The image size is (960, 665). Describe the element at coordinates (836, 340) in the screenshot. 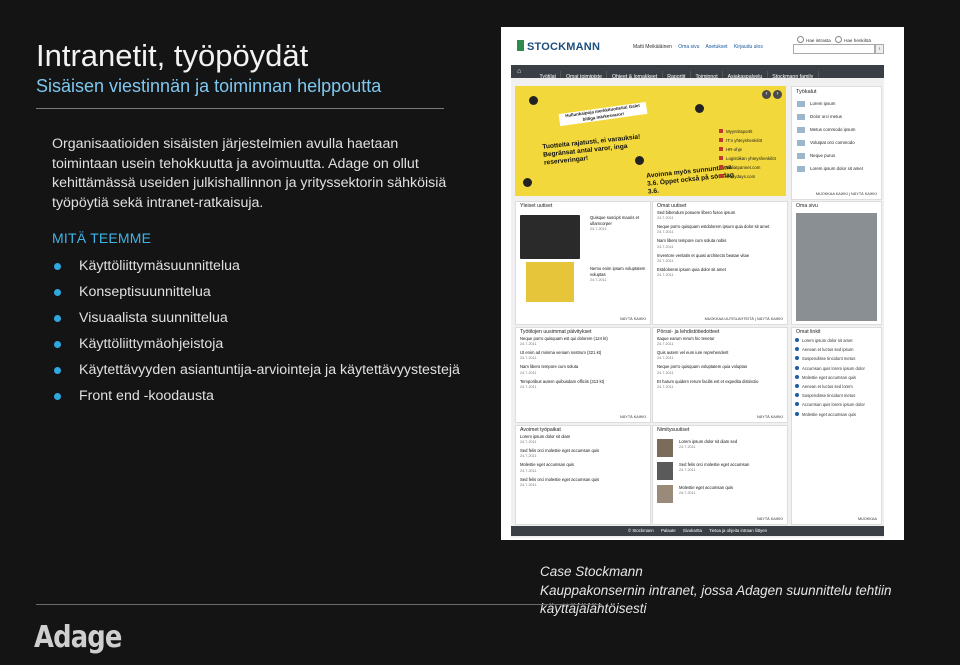

I see `own-link: Lorem ipsum dolor sit amet` at that location.